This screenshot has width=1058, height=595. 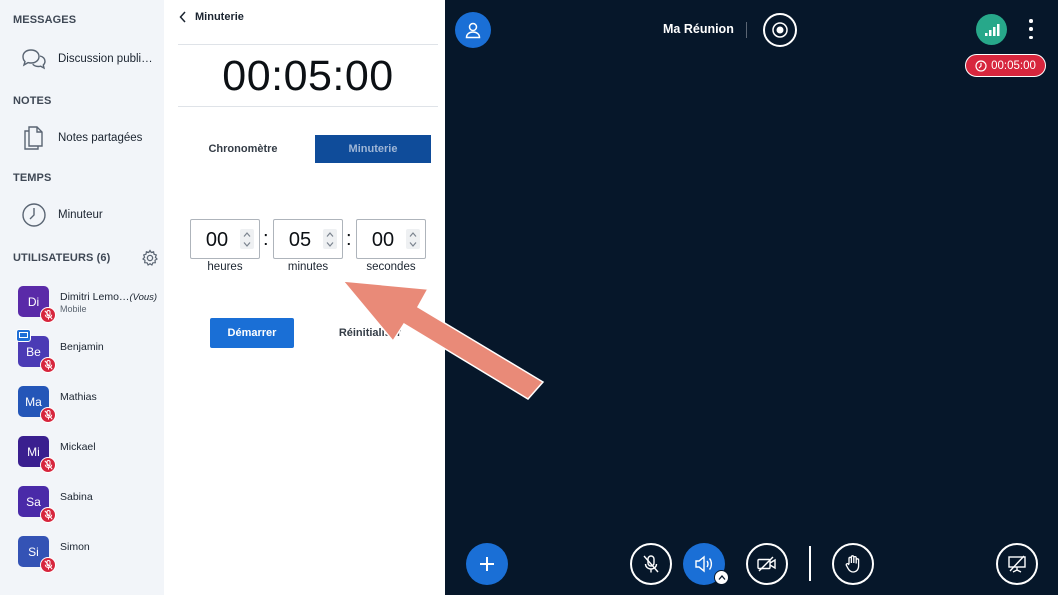 What do you see at coordinates (413, 239) in the screenshot?
I see `seconds-stepper` at bounding box center [413, 239].